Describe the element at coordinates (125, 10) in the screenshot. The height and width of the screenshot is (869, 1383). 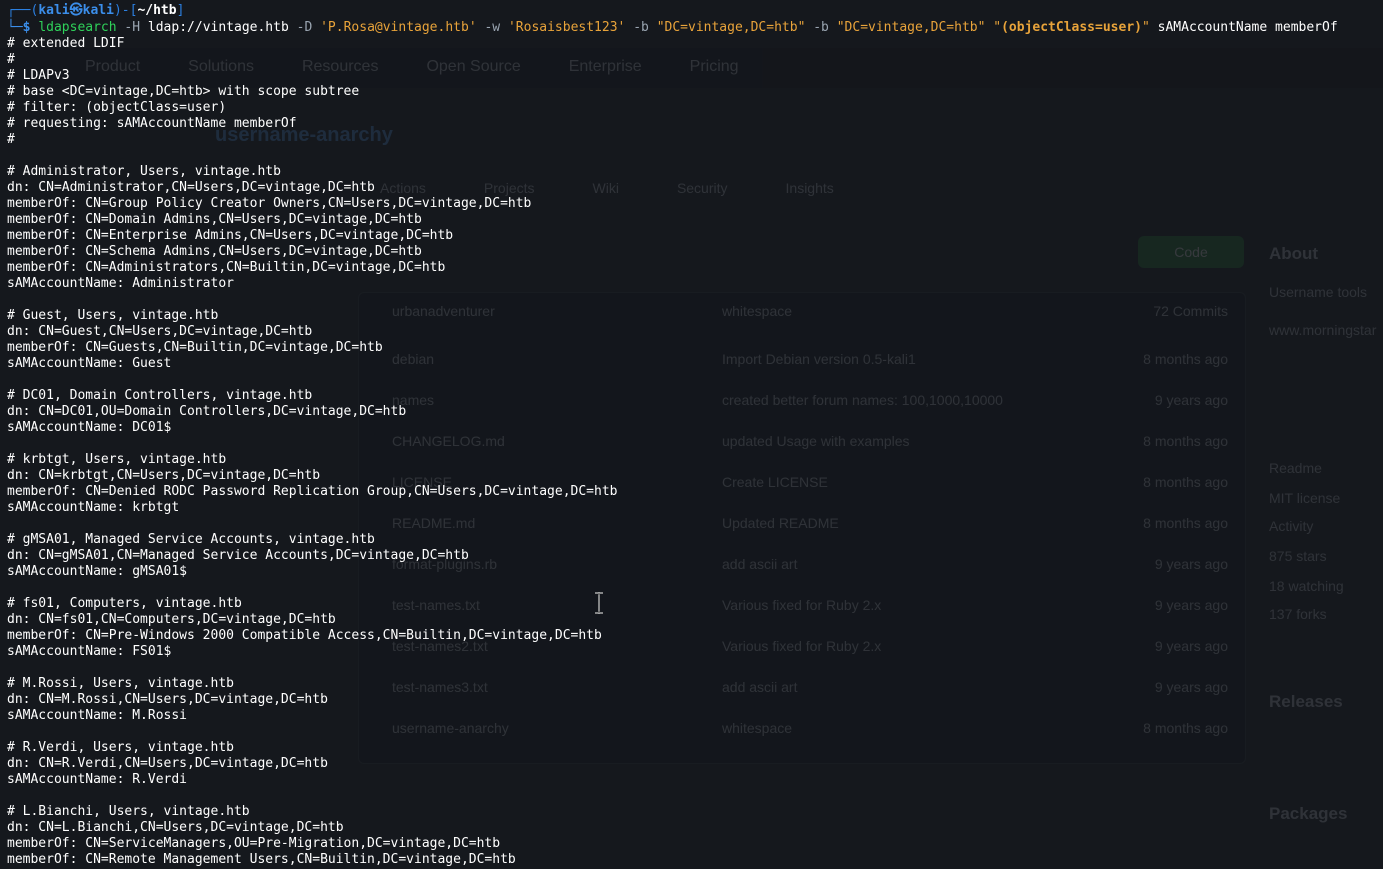
I see `prompt-mid: )-[` at that location.